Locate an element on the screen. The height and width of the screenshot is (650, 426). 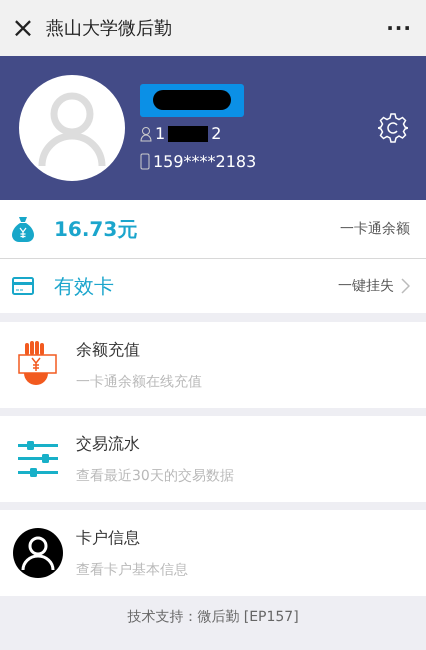
card-icon is located at coordinates (23, 286).